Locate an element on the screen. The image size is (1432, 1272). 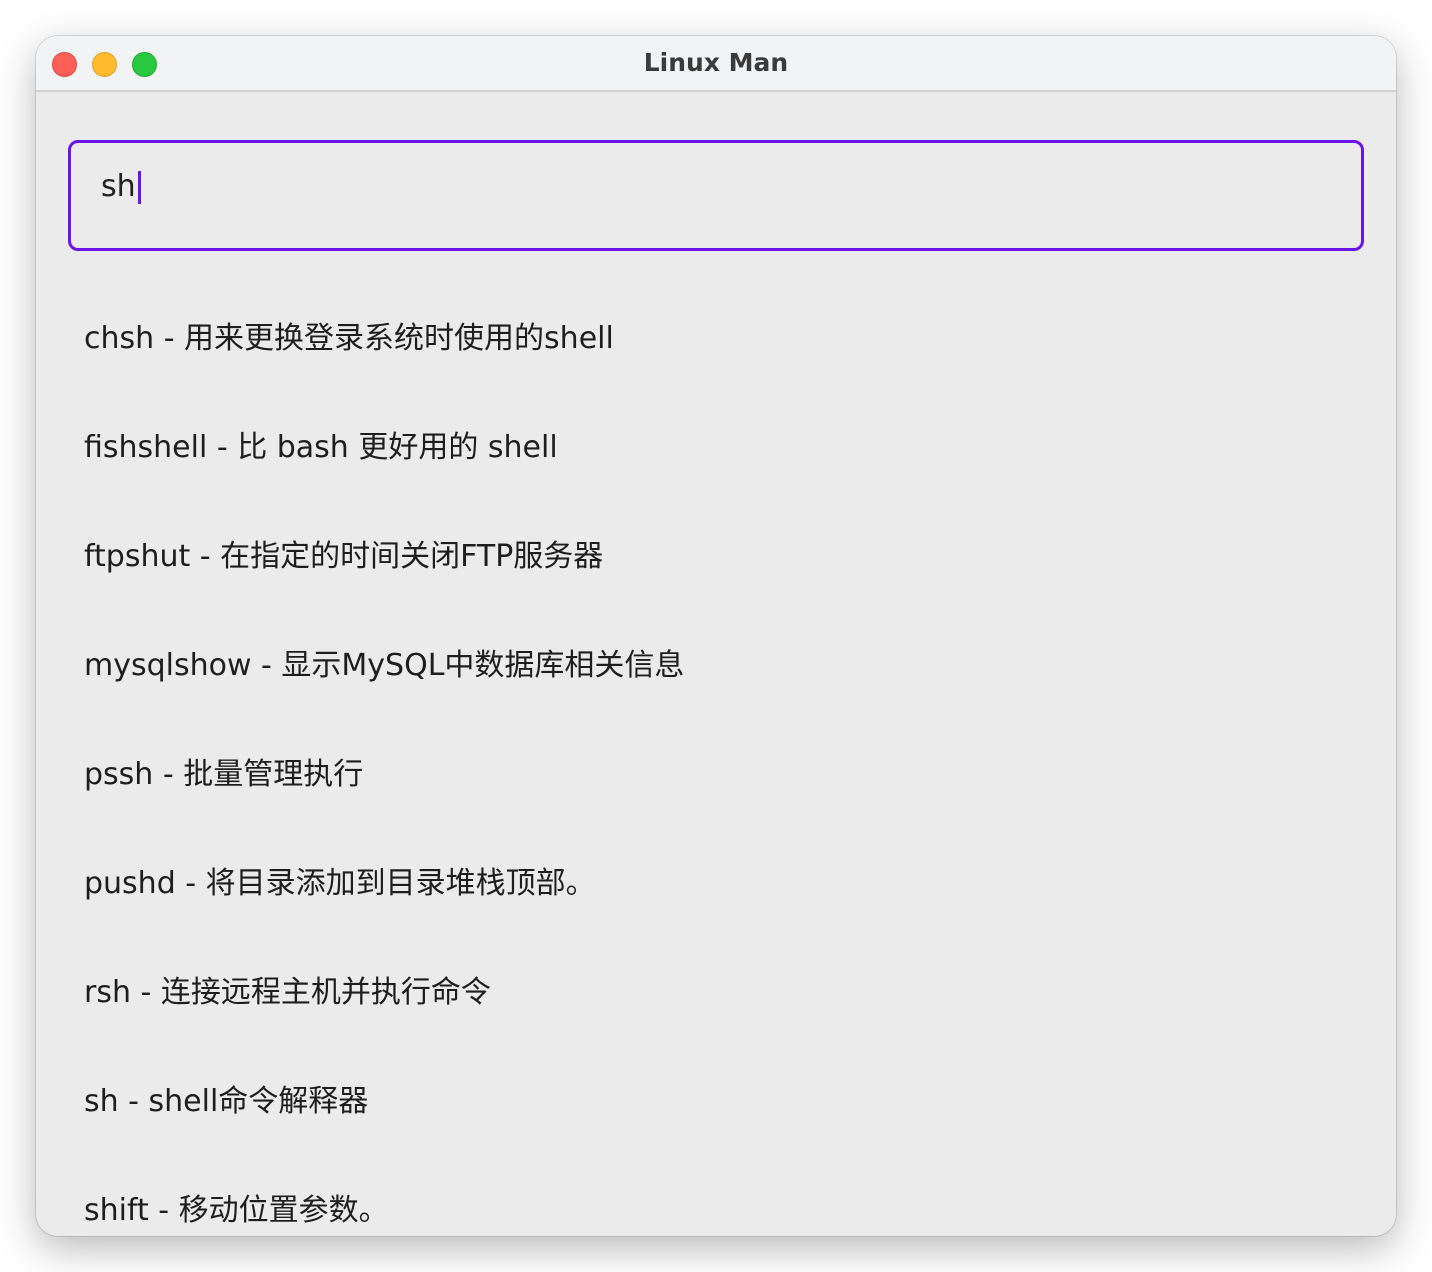
result-item-fishshell: fishshell - 比 bash 更好用的 shell is located at coordinates (724, 447).